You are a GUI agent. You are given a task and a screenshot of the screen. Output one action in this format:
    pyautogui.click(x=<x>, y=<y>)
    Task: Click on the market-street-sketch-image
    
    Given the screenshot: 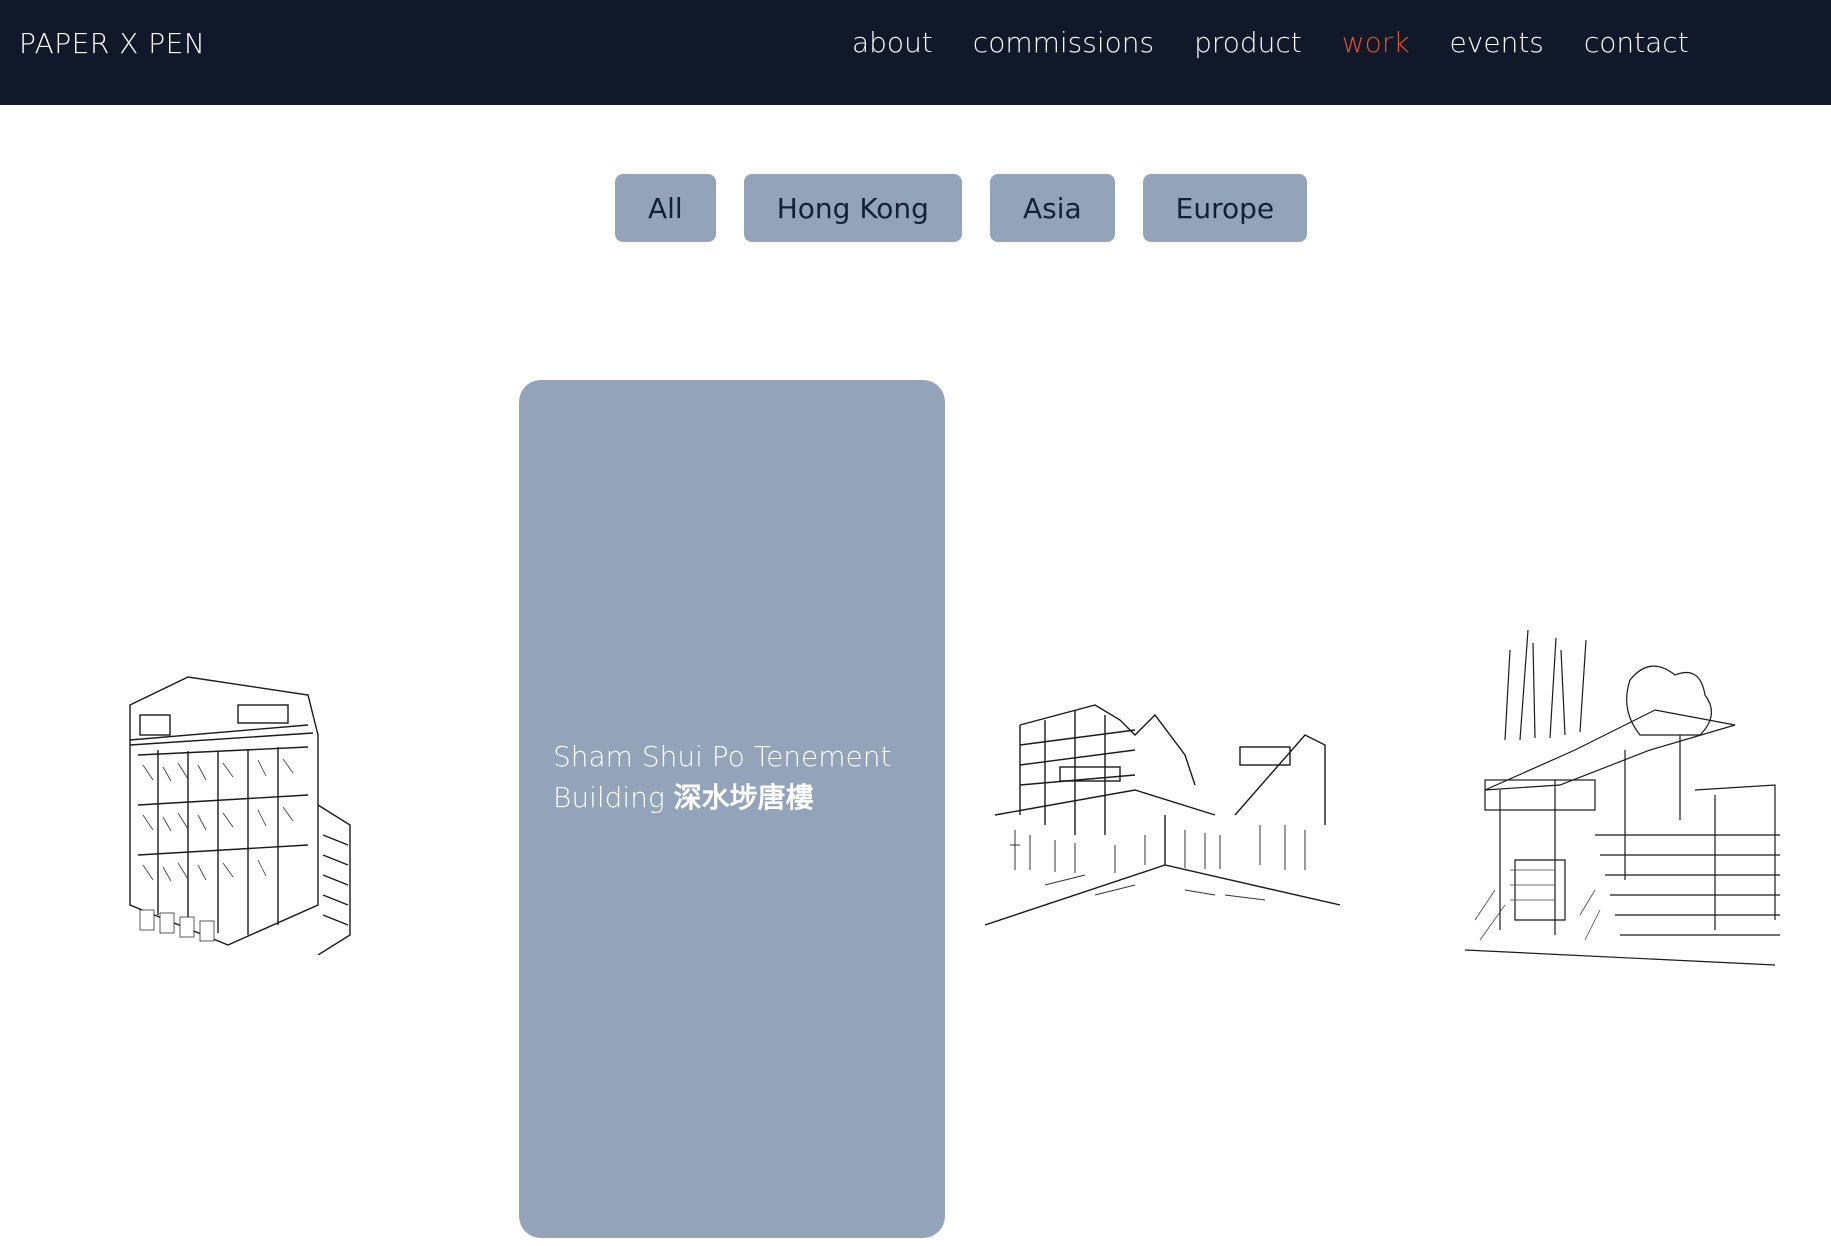 What is the action you would take?
    pyautogui.click(x=1162, y=815)
    